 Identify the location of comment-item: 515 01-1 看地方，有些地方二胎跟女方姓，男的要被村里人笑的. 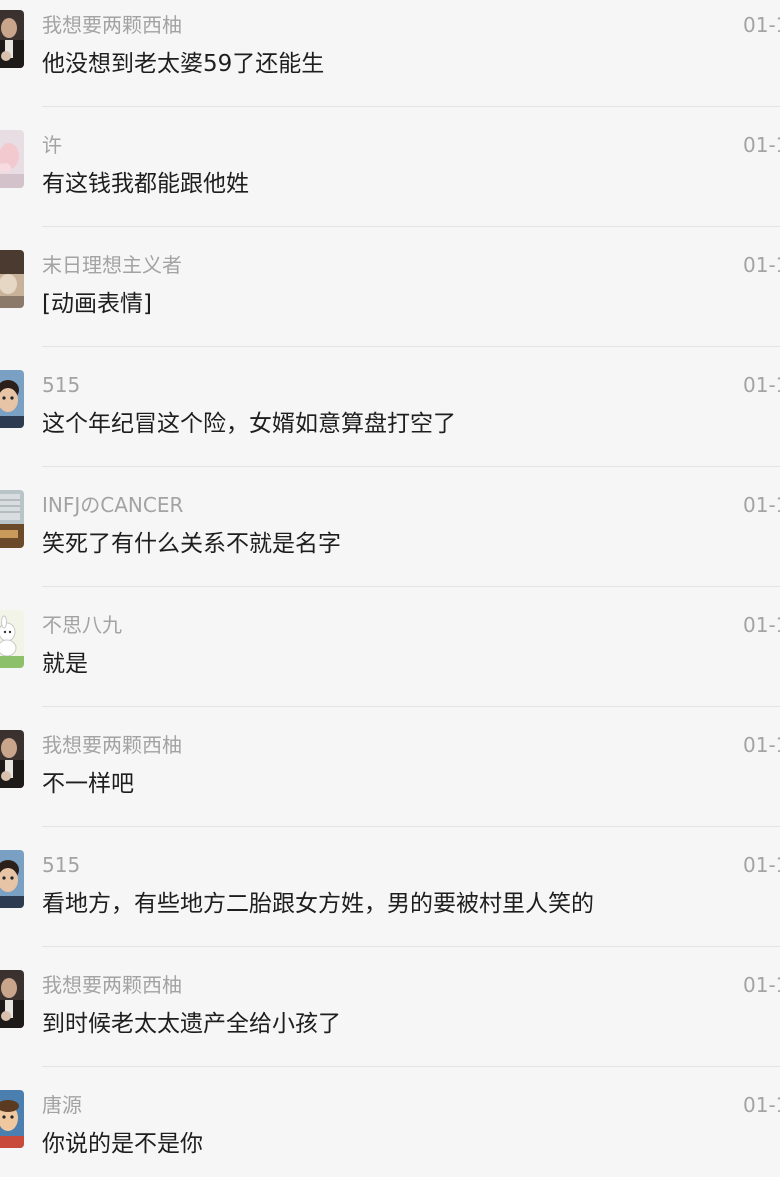
(390, 900).